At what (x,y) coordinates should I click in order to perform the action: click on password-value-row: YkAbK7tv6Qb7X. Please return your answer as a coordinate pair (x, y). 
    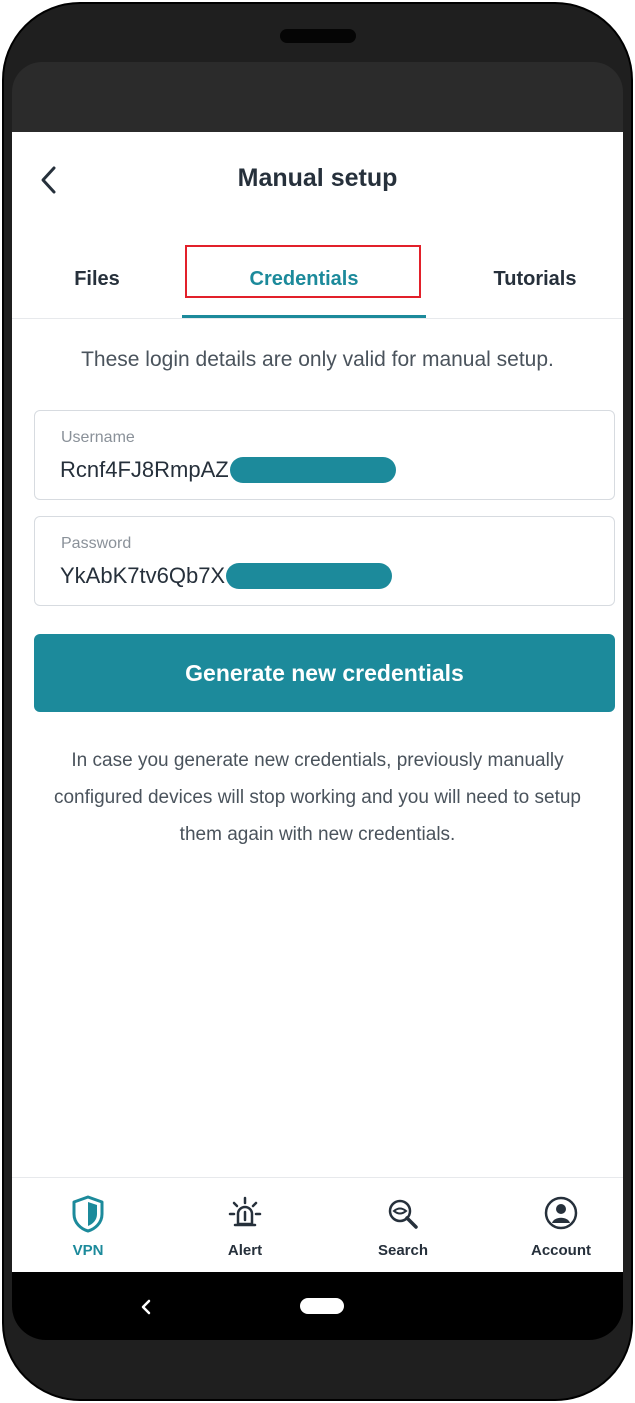
    Looking at the image, I should click on (226, 576).